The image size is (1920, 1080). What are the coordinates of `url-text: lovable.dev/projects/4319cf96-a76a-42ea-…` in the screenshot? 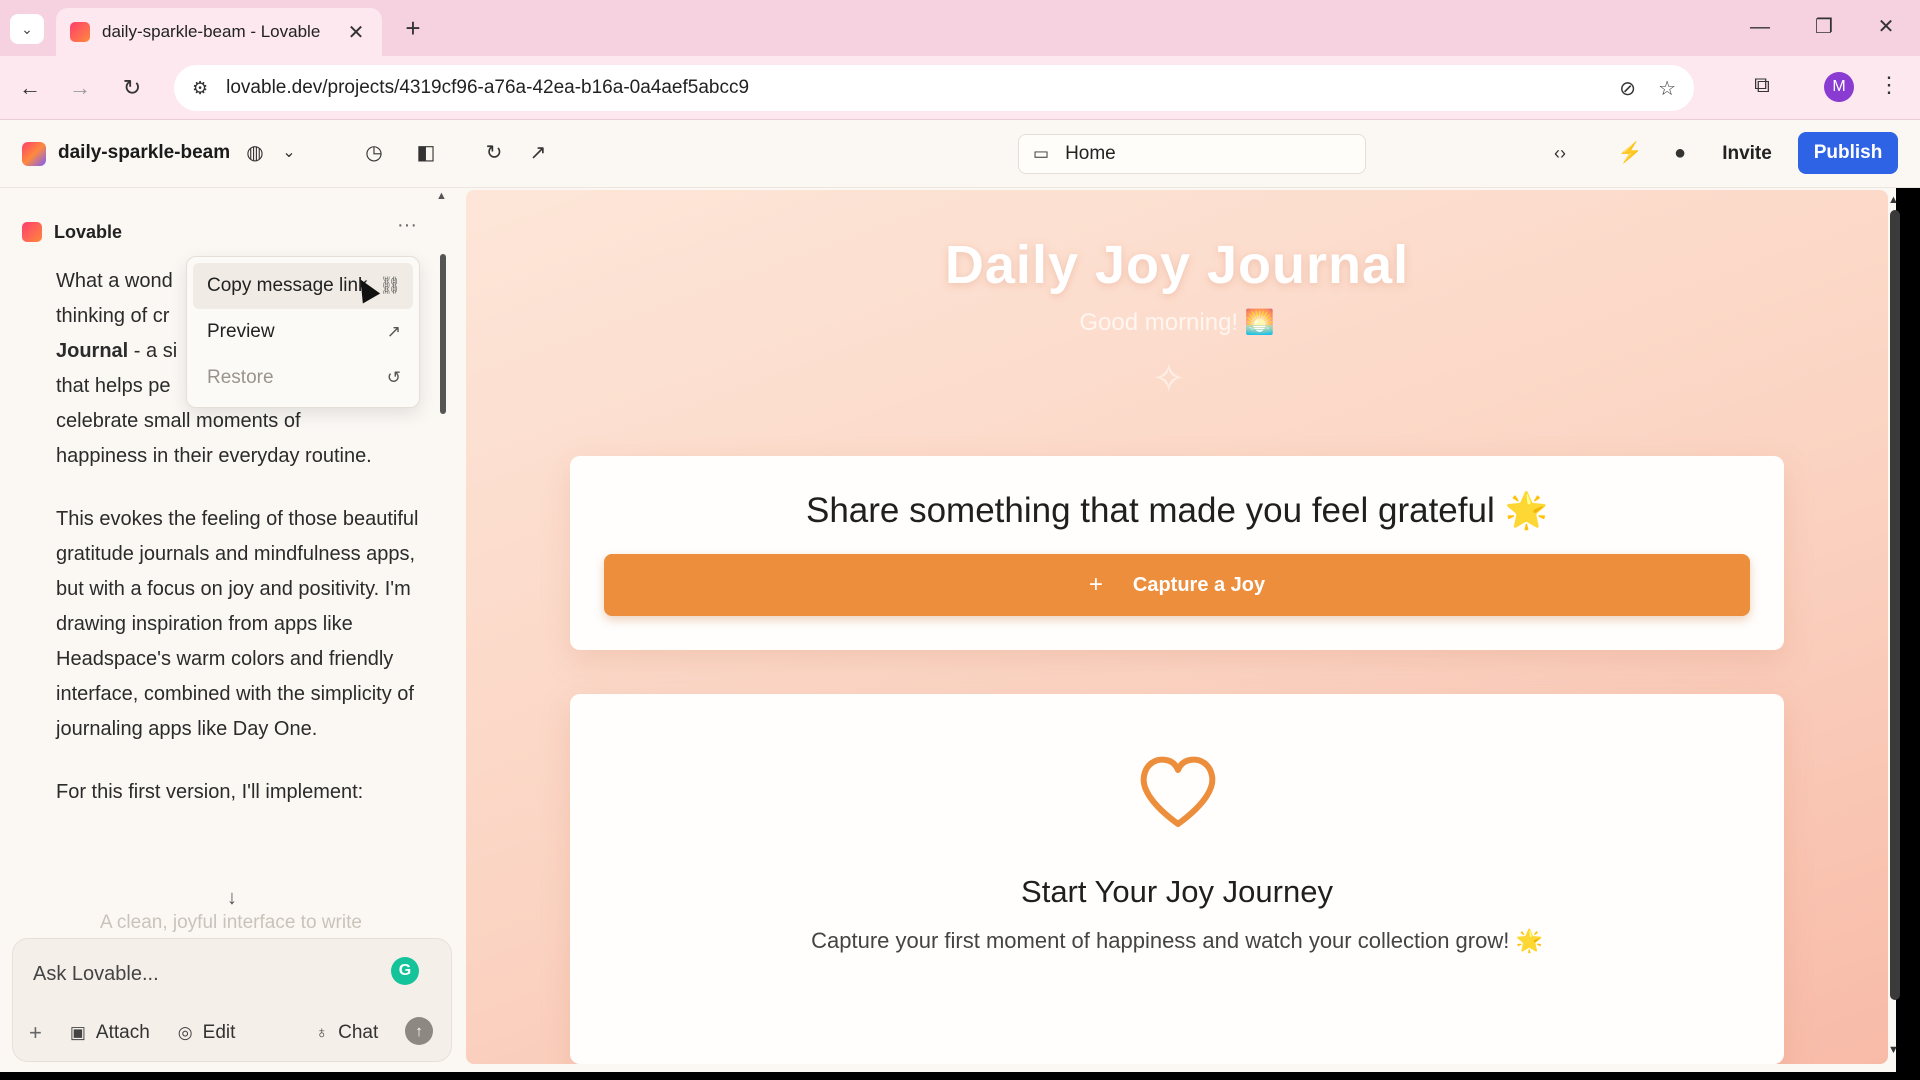 It's located at (911, 88).